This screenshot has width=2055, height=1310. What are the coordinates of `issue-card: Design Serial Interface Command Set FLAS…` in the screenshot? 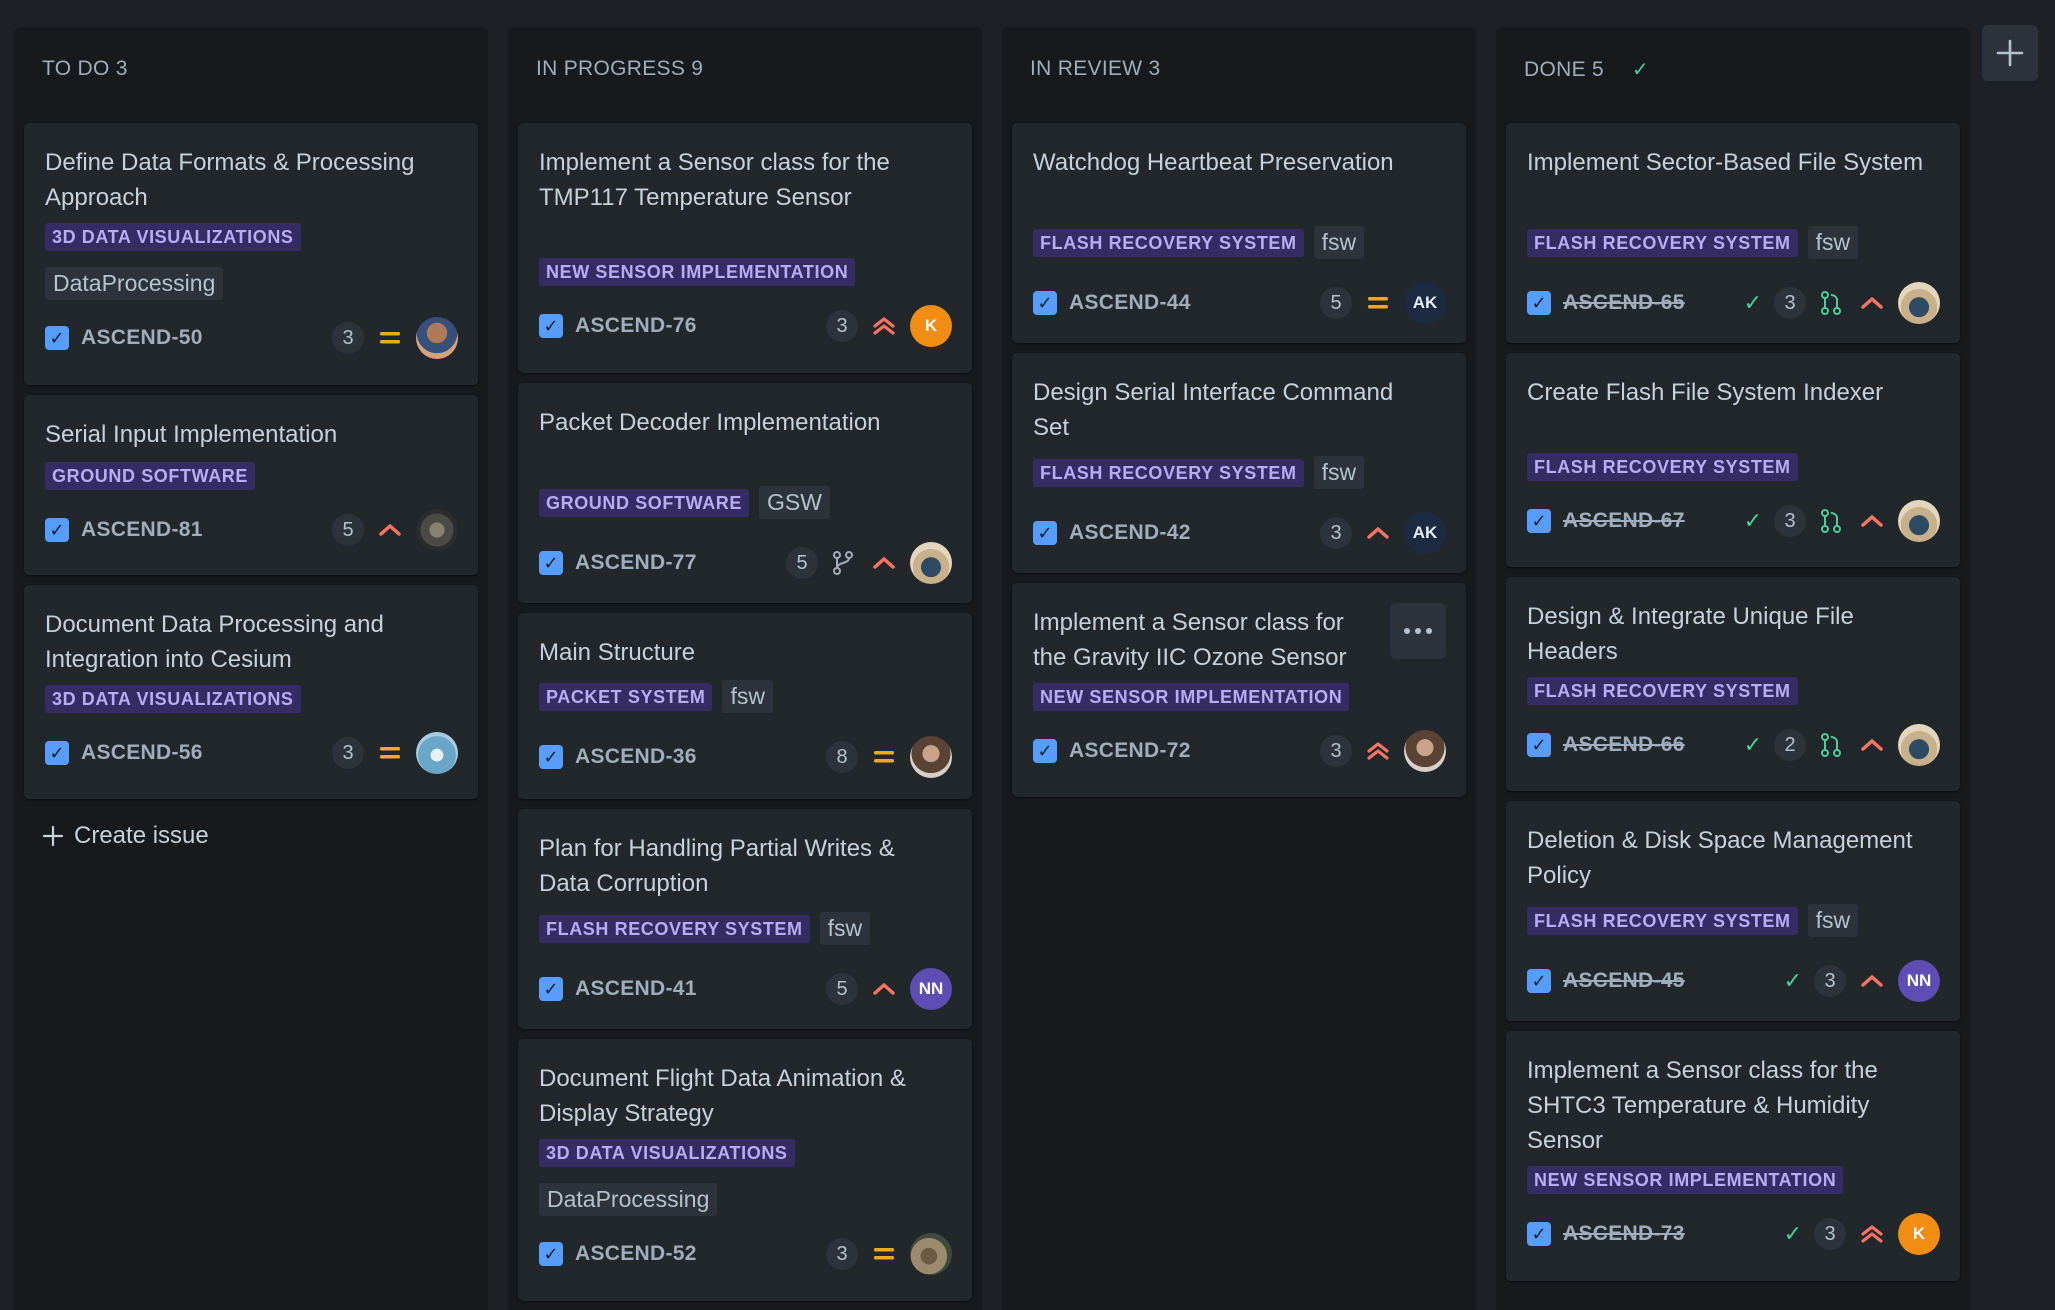 It's located at (1239, 463).